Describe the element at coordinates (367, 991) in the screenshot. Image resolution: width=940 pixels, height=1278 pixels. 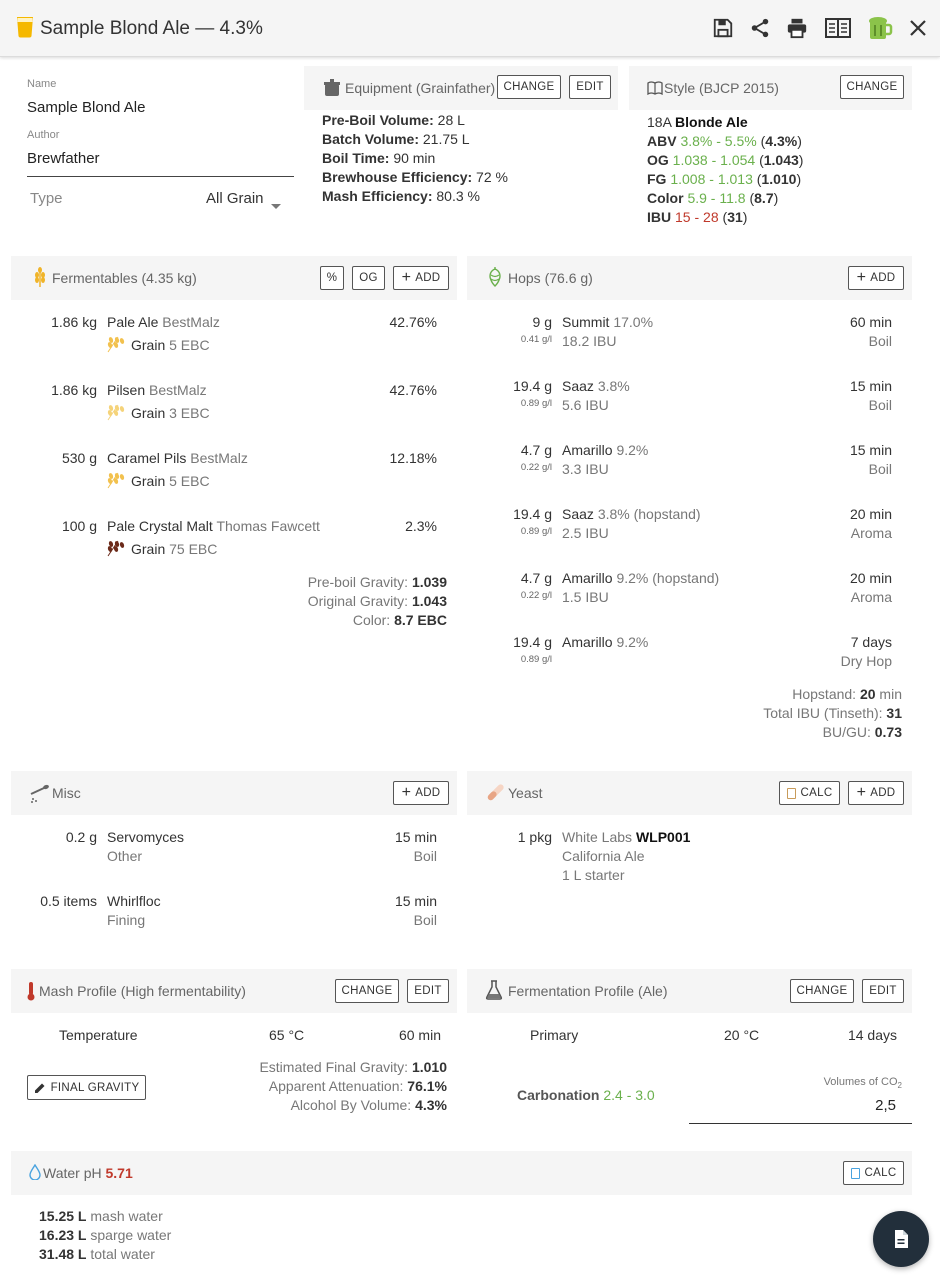
I see `mash-change-button: CHANGE` at that location.